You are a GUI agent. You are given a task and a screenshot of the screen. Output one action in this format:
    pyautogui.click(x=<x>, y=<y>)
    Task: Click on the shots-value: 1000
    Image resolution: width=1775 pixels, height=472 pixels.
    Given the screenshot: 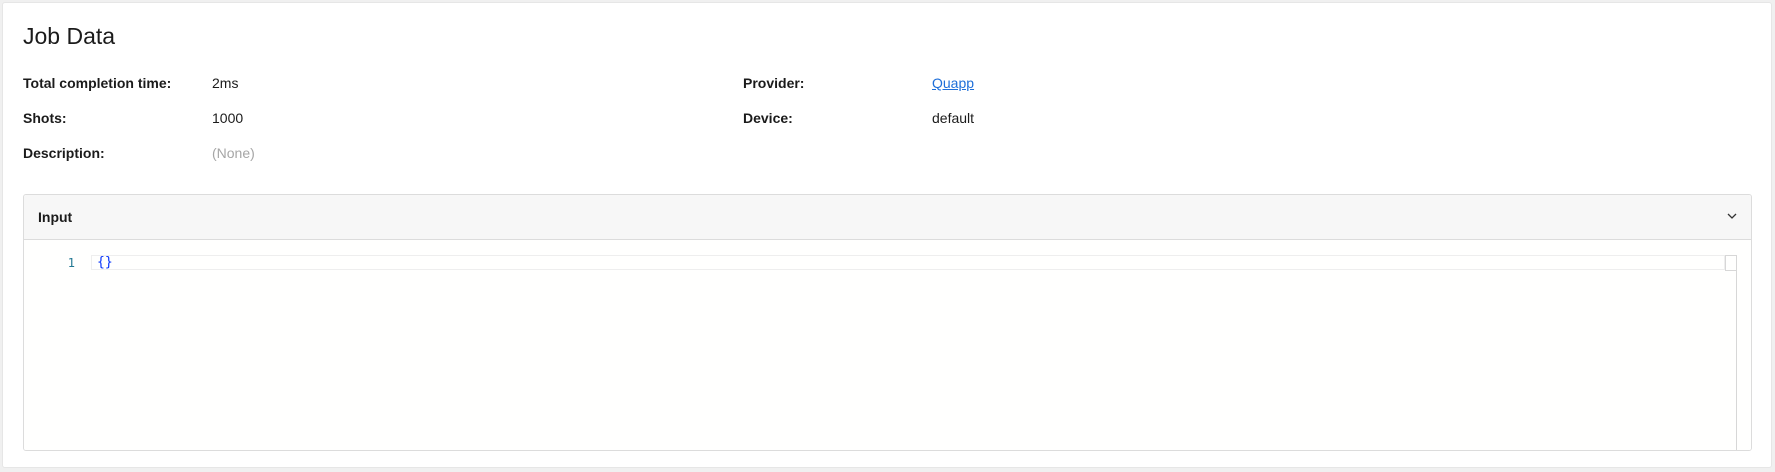 What is the action you would take?
    pyautogui.click(x=228, y=118)
    